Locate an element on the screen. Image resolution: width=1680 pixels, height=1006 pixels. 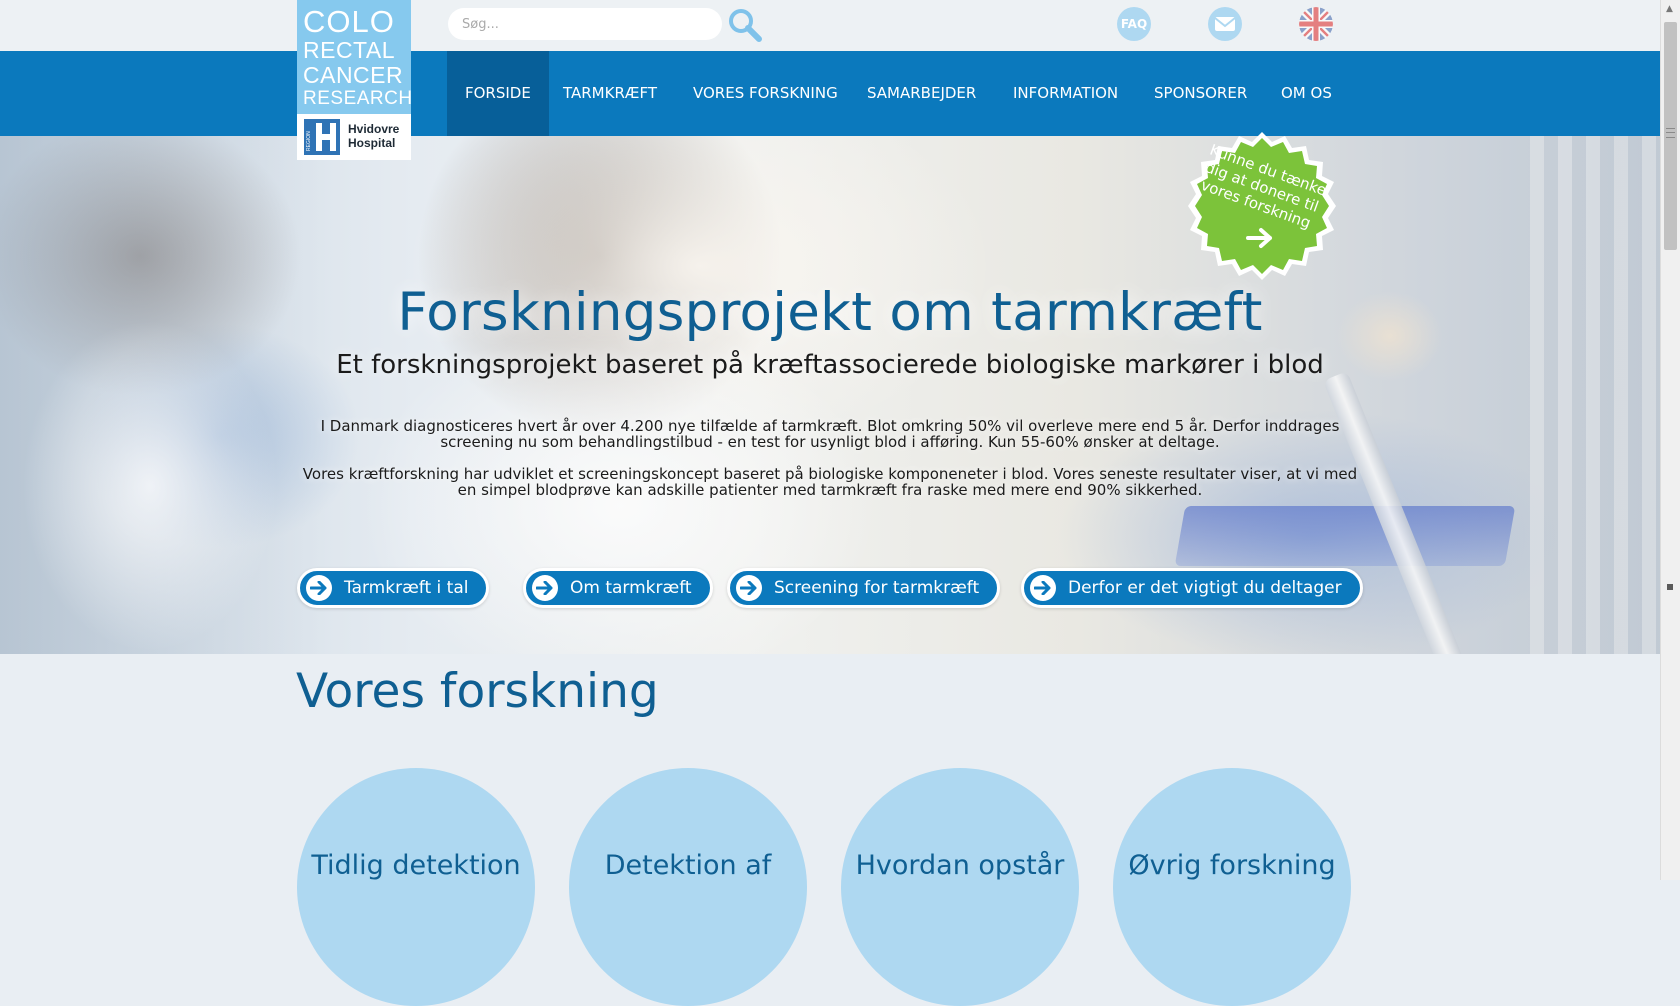
button-label: Tarmkræft i tal is located at coordinates (406, 588).